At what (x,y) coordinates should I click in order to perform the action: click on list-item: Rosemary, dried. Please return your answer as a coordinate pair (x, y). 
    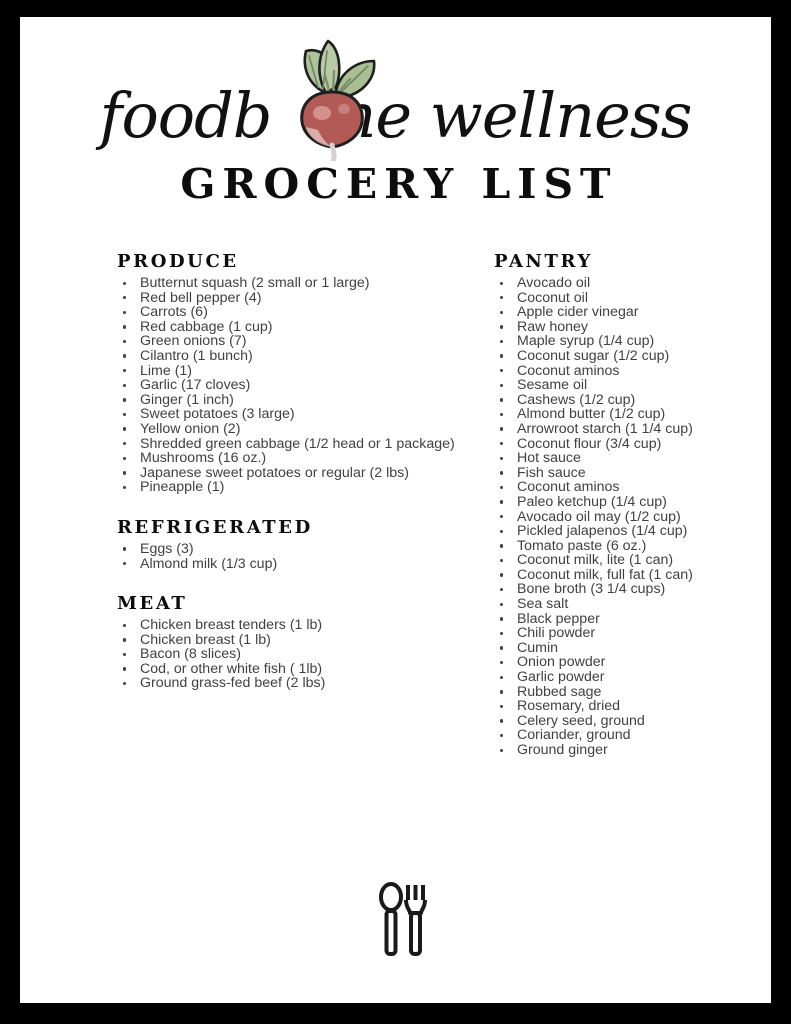
    Looking at the image, I should click on (629, 706).